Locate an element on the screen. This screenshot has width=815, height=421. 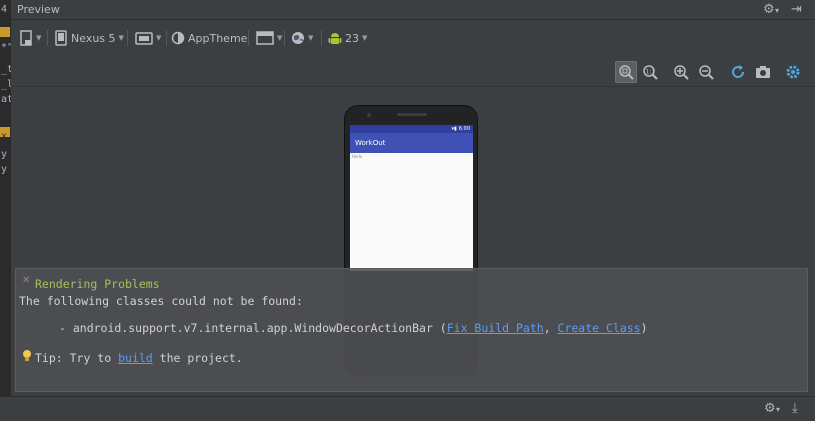
refresh-button is located at coordinates (738, 72).